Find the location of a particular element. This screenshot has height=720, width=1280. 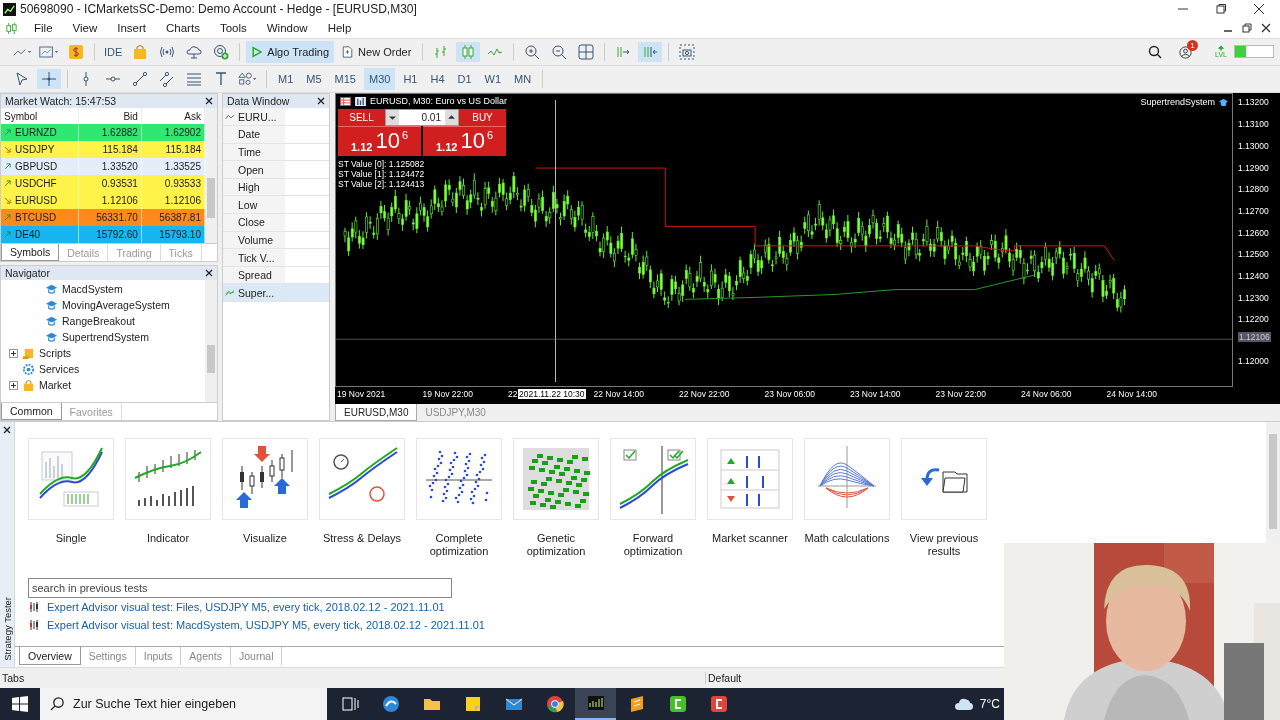

maximize-icon is located at coordinates (1221, 9).